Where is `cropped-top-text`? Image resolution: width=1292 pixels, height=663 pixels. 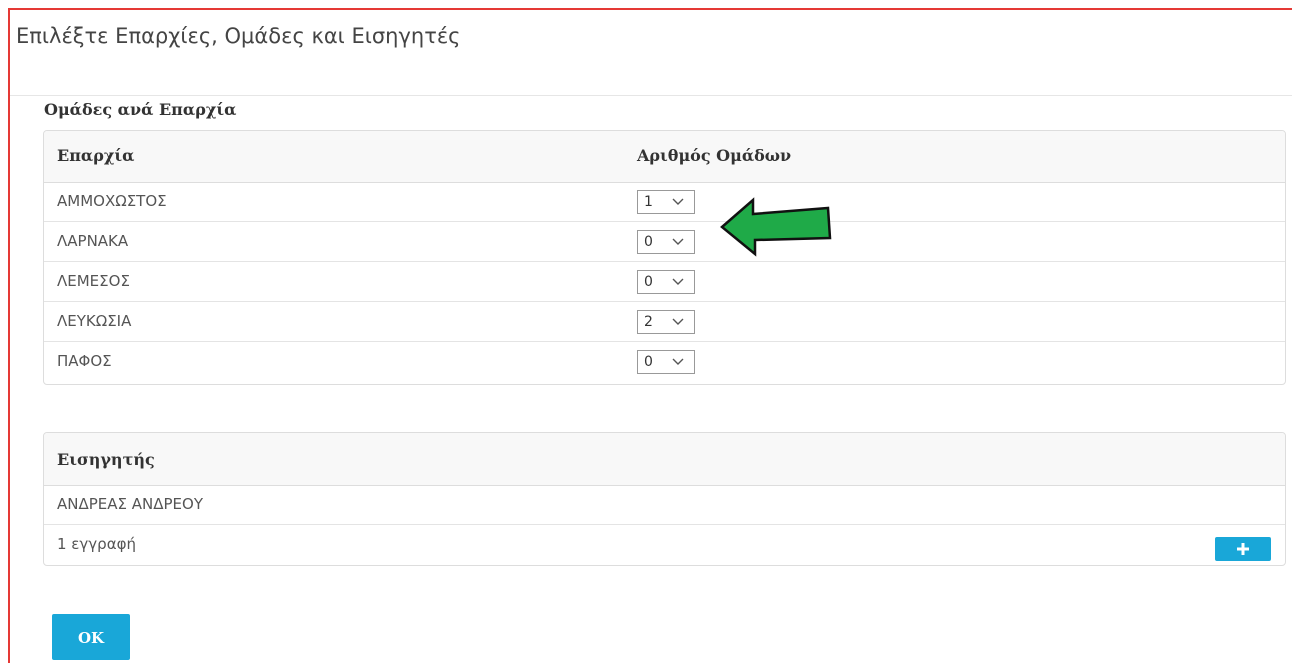 cropped-top-text is located at coordinates (646, 4).